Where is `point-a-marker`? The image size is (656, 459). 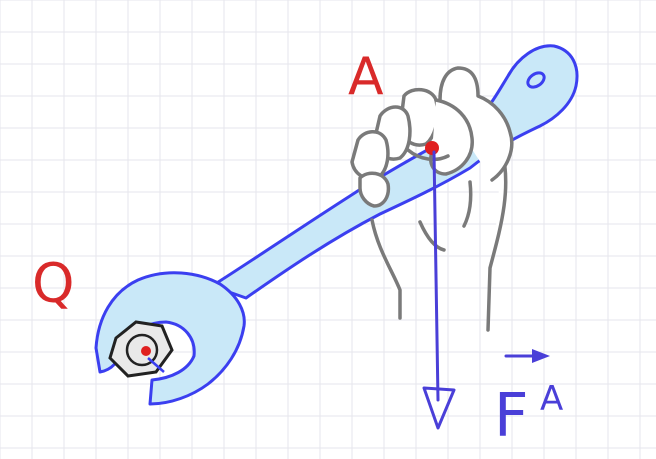
point-a-marker is located at coordinates (432, 148).